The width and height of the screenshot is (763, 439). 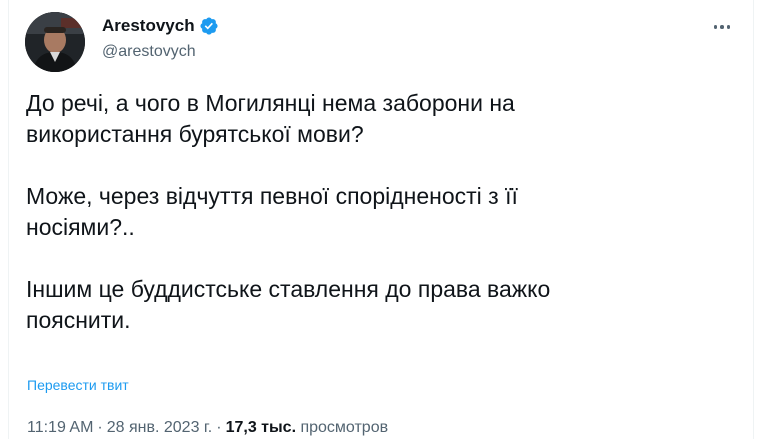 I want to click on views-count: 17,3 тыс., so click(x=261, y=427).